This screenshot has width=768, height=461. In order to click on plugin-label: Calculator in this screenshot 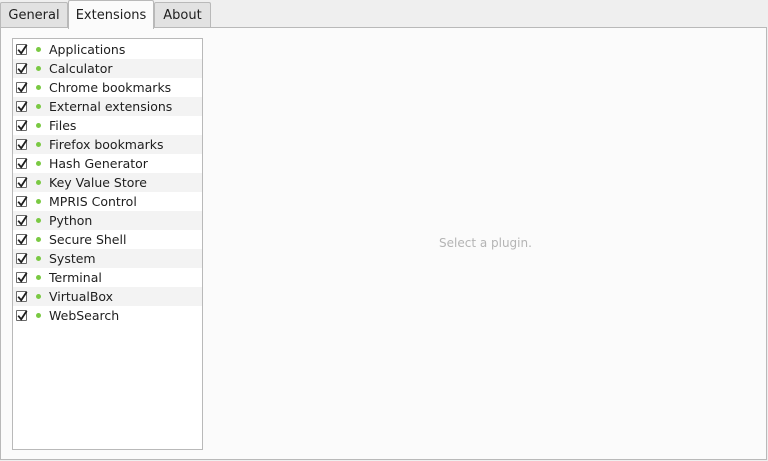, I will do `click(81, 68)`.